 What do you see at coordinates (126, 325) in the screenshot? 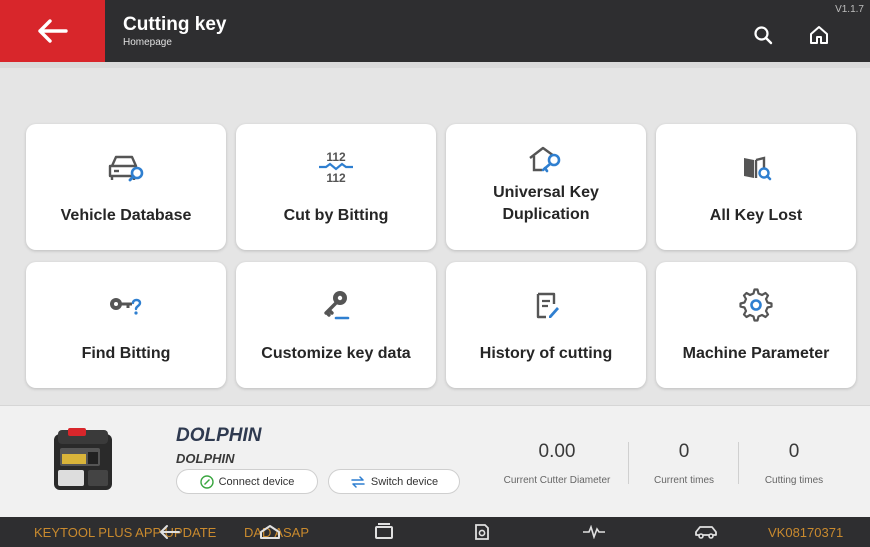
I see `menu-card-find-bitting: Find Bitting` at bounding box center [126, 325].